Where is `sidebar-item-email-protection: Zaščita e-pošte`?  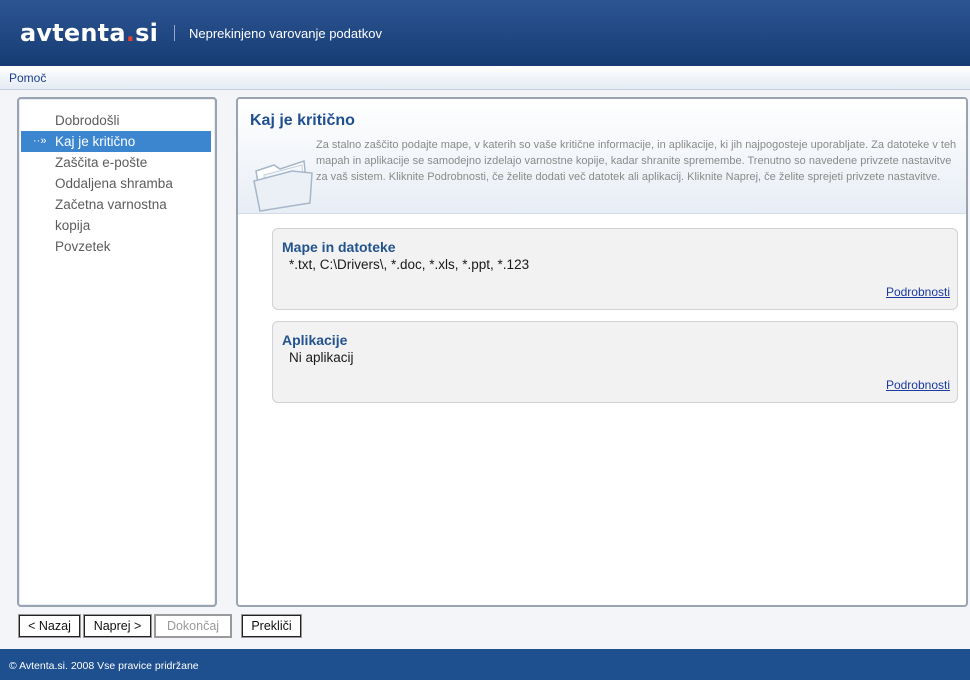 sidebar-item-email-protection: Zaščita e-pošte is located at coordinates (116, 162).